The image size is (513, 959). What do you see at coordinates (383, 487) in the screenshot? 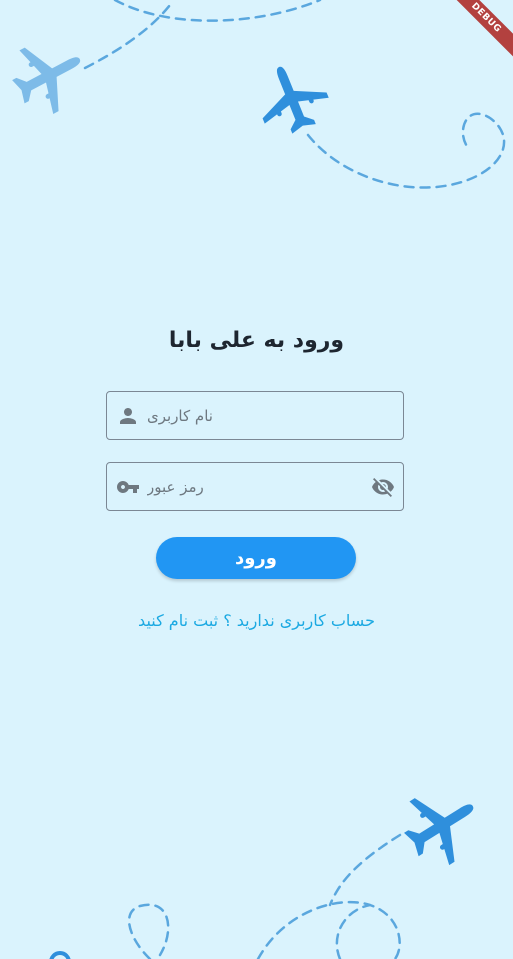
I see `visibility-off-icon` at bounding box center [383, 487].